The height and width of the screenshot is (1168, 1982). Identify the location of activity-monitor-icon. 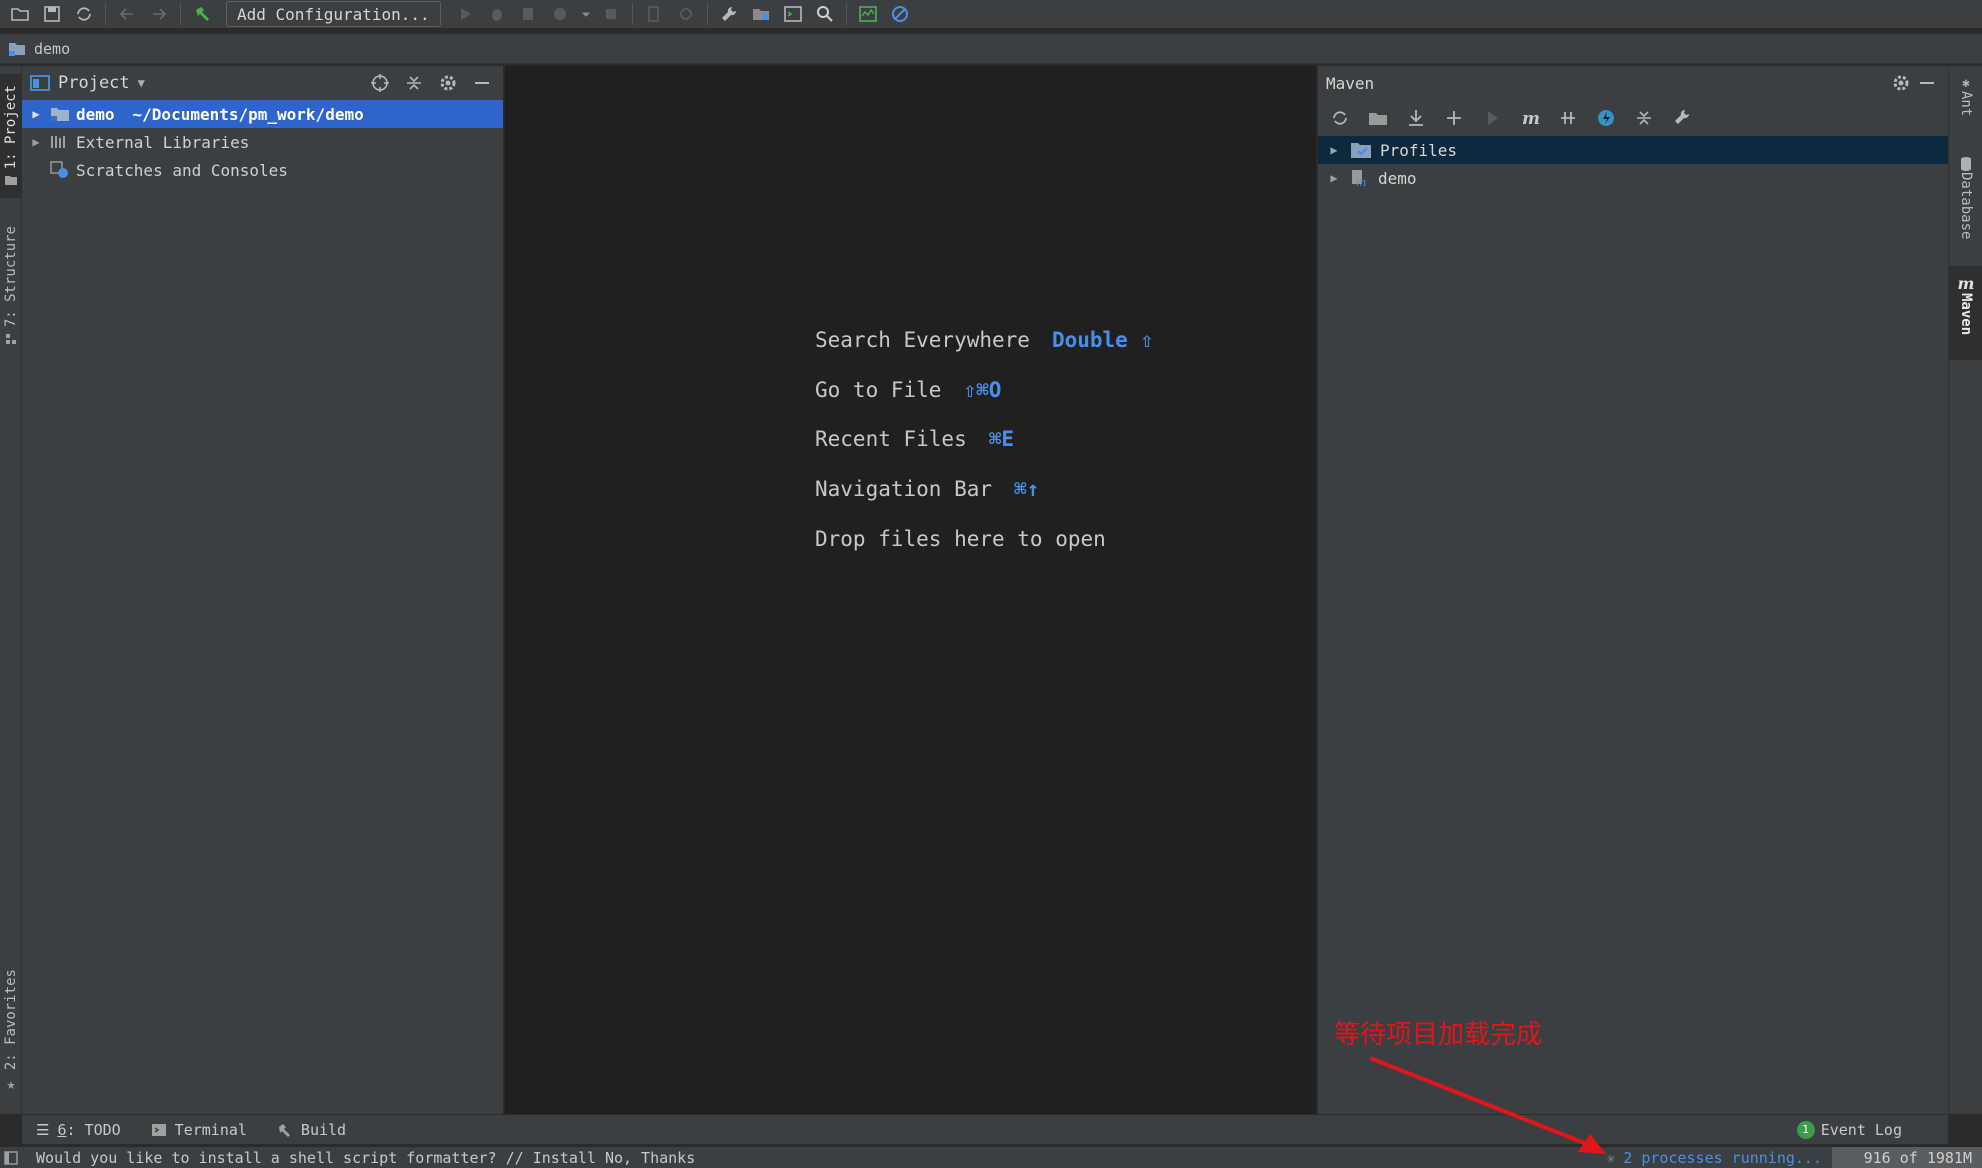
(868, 14).